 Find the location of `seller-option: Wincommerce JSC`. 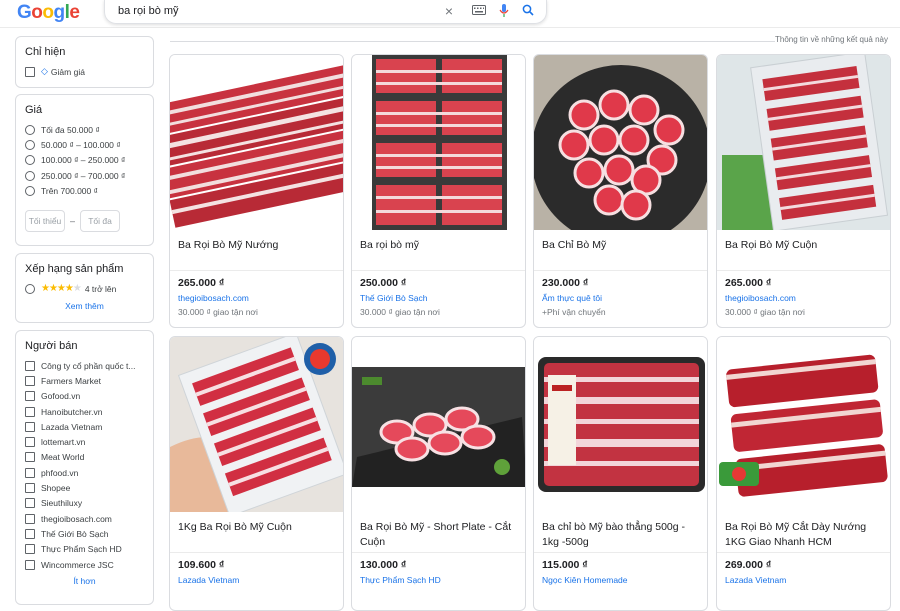

seller-option: Wincommerce JSC is located at coordinates (84, 564).